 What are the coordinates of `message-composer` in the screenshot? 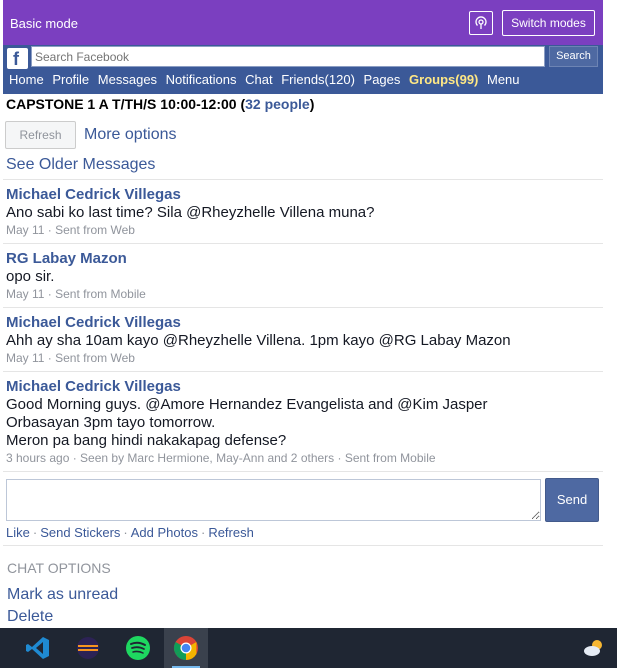 It's located at (273, 500).